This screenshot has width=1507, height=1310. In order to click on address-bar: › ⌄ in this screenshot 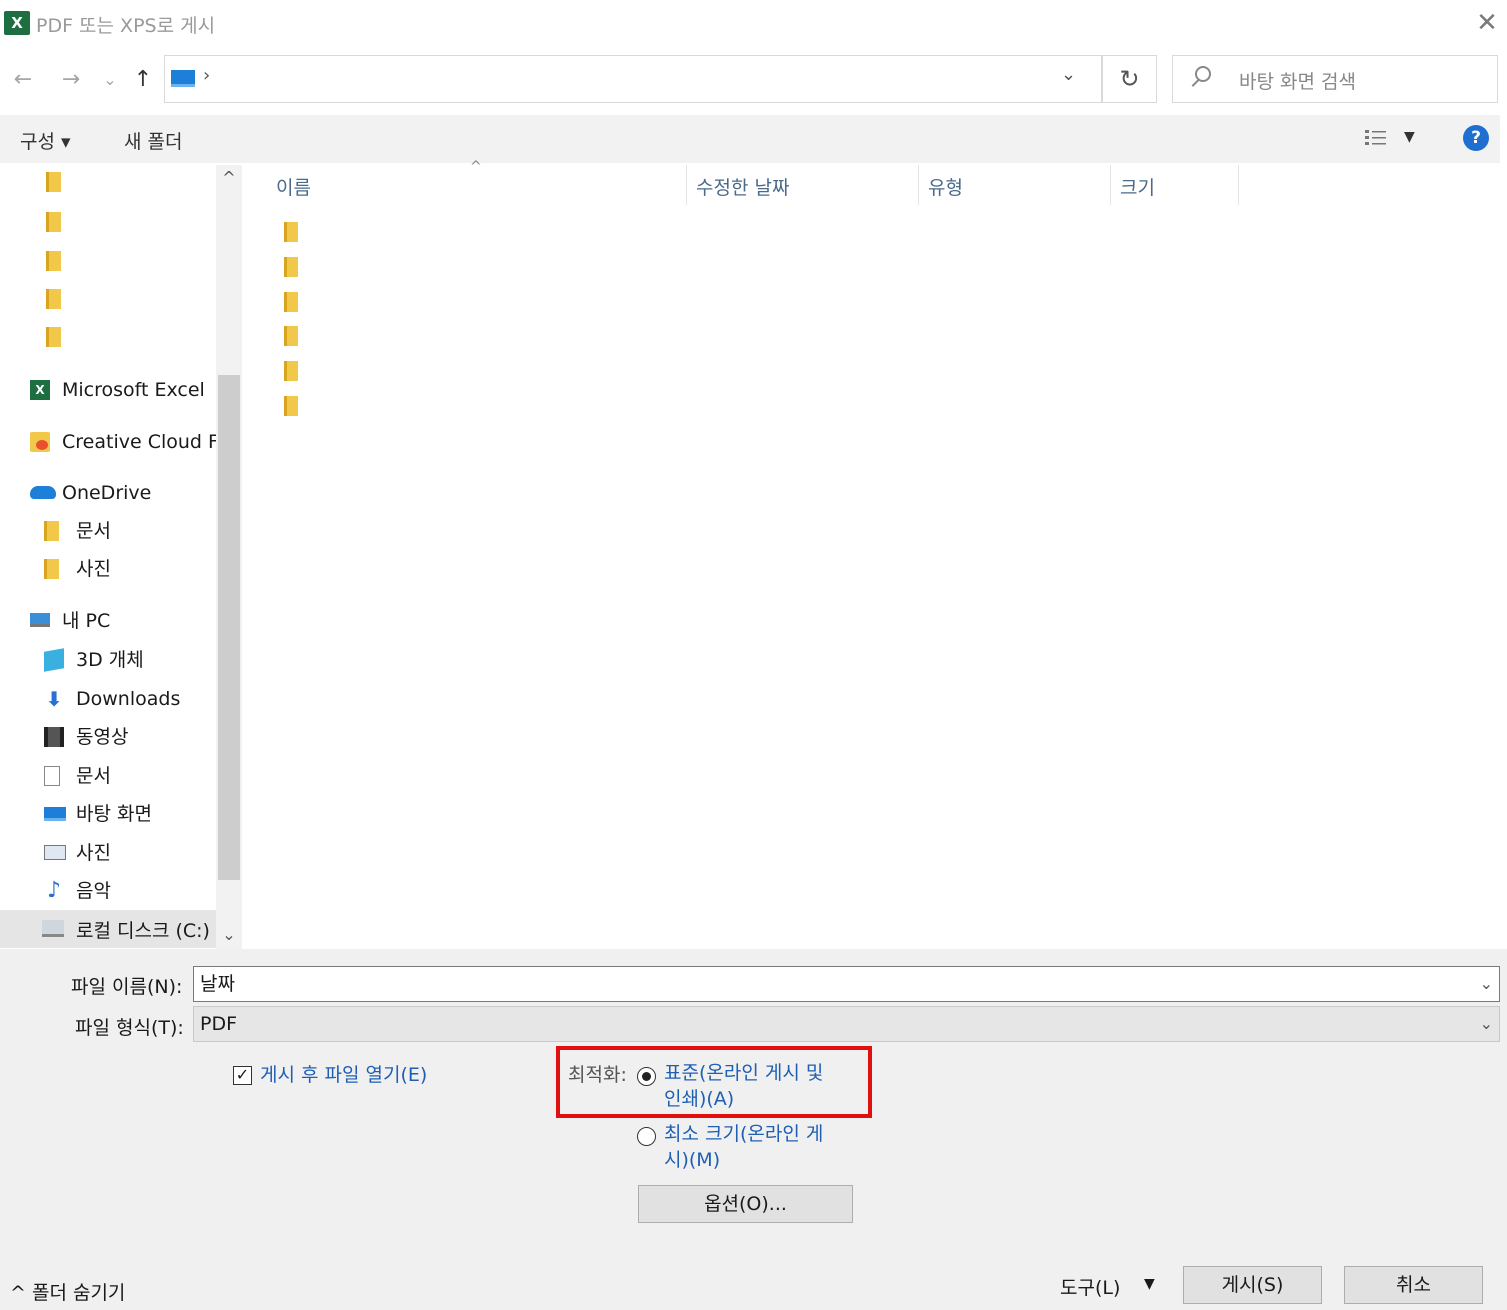, I will do `click(633, 79)`.